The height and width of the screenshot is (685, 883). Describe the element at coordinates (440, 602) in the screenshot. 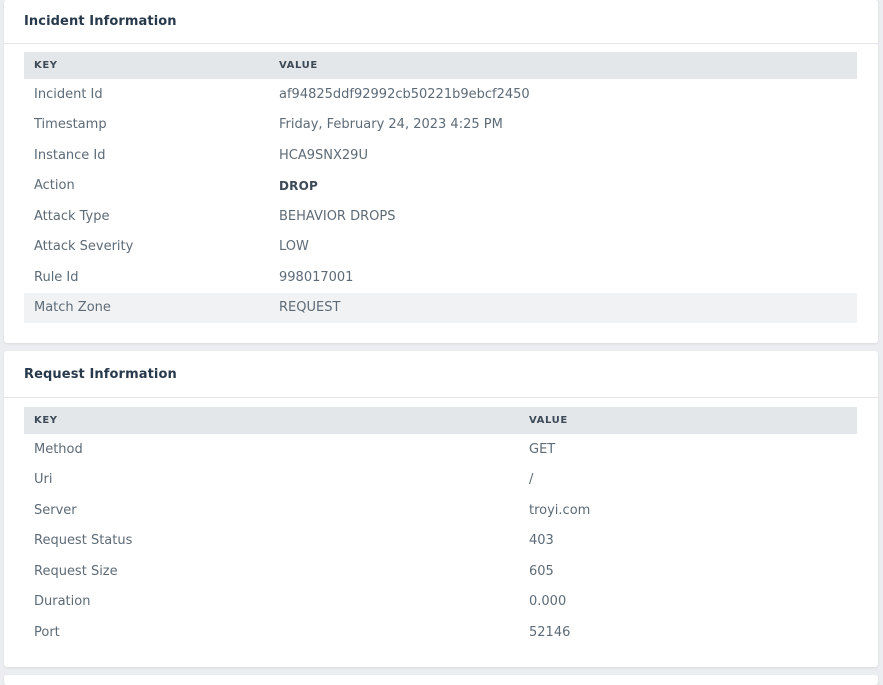

I see `table-row: Duration 0.000` at that location.